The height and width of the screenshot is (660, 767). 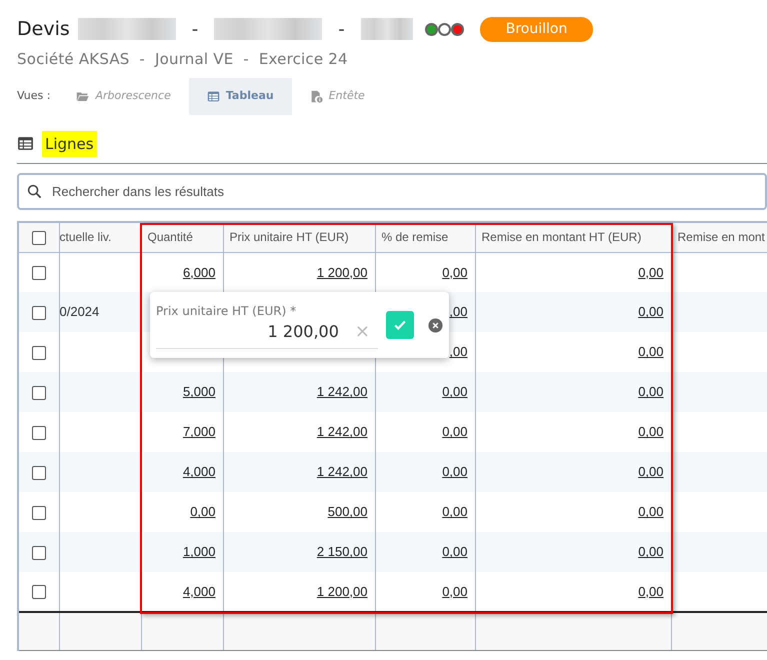 I want to click on search-icon, so click(x=34, y=191).